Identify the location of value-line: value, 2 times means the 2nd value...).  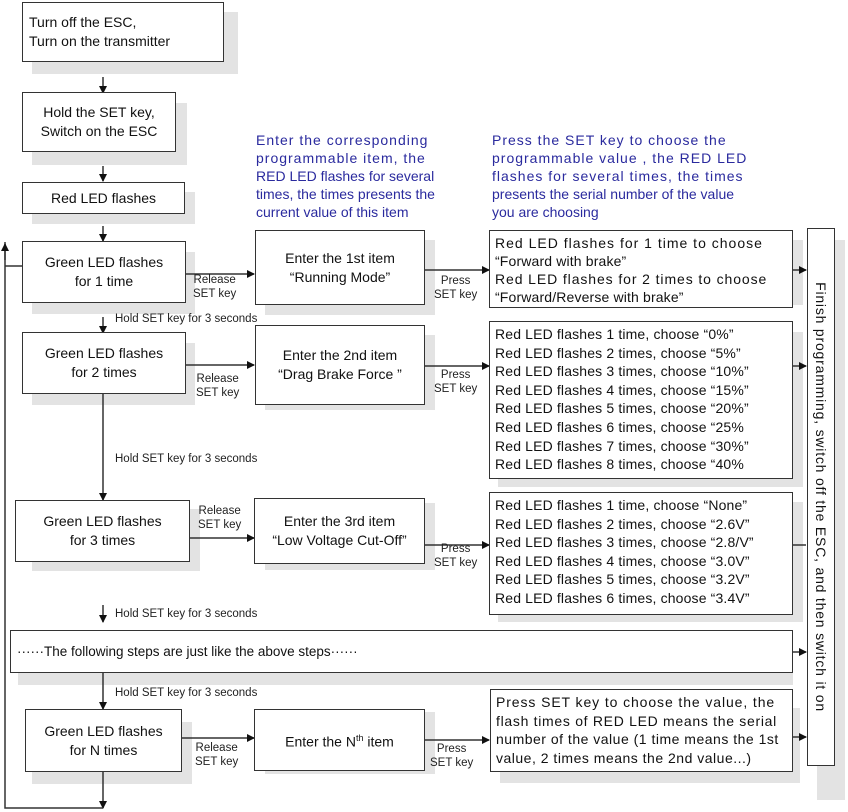
(624, 757).